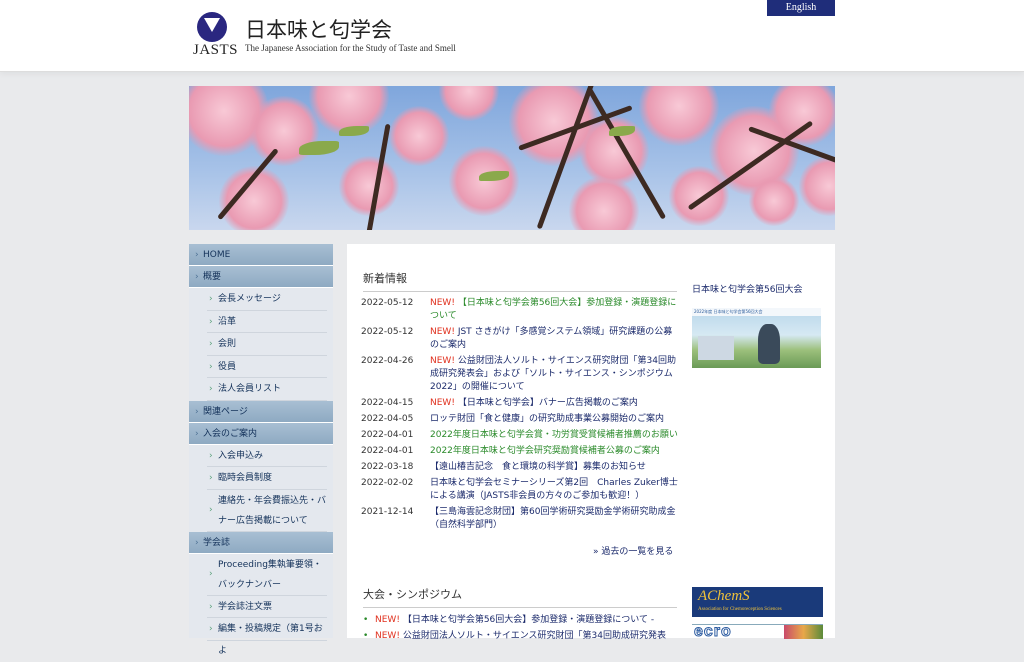 The image size is (1024, 662). What do you see at coordinates (633, 550) in the screenshot?
I see `news-more-link: » 過去の一覧を見る` at bounding box center [633, 550].